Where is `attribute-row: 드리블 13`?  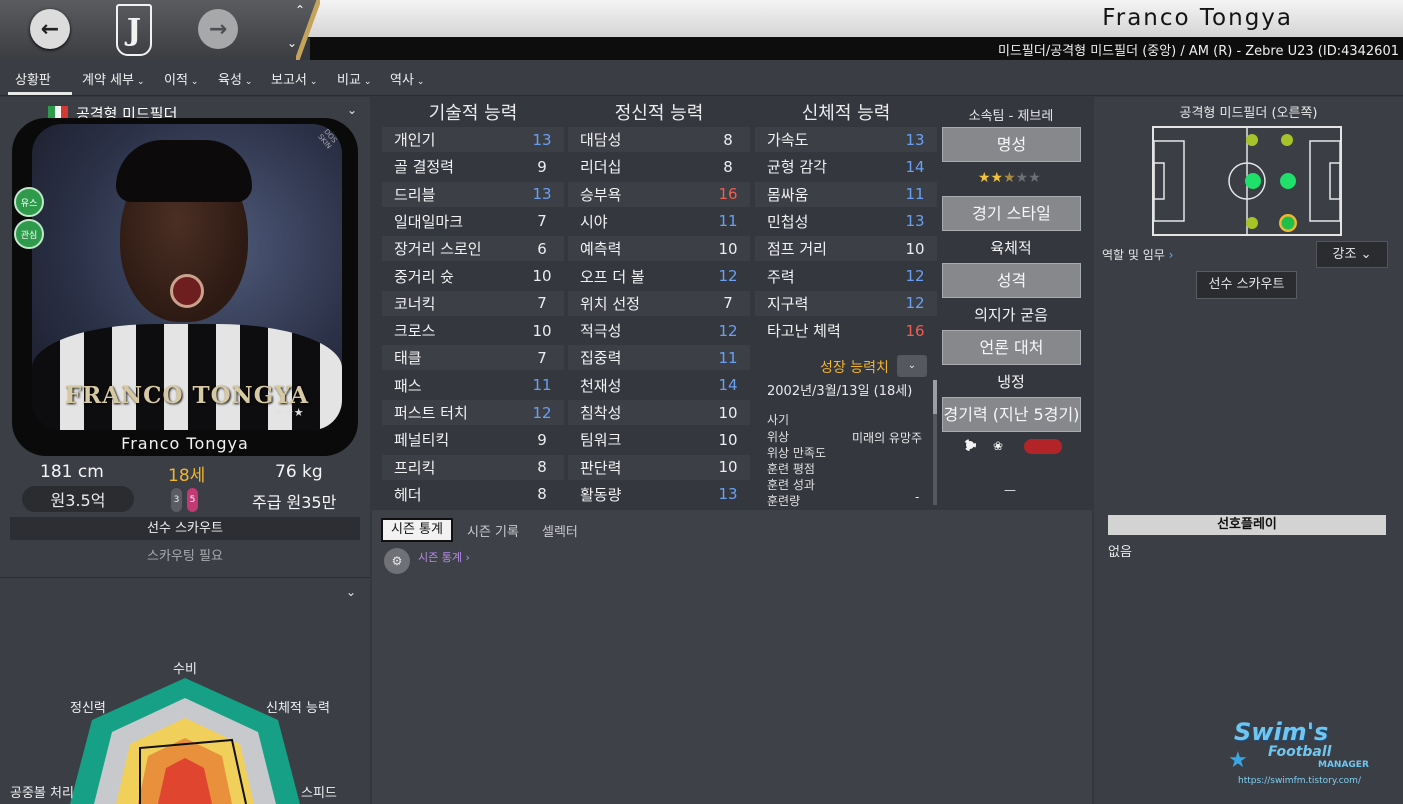 attribute-row: 드리블 13 is located at coordinates (473, 194).